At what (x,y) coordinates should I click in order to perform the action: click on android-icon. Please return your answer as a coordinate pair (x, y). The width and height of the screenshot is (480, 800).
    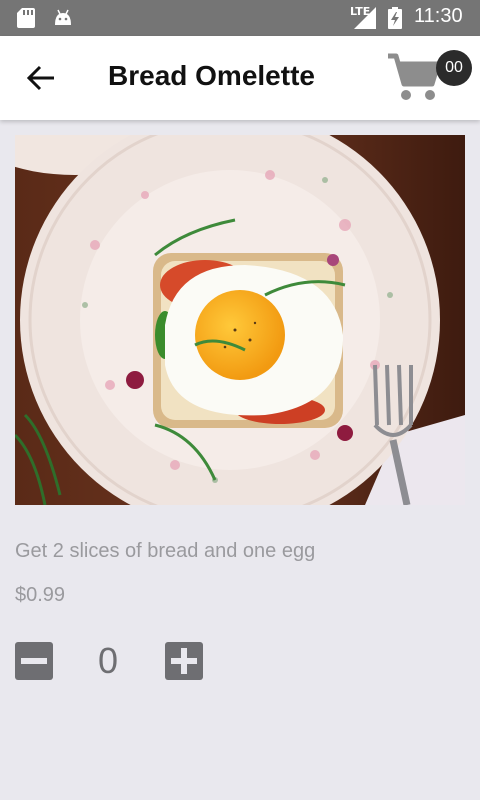
    Looking at the image, I should click on (63, 17).